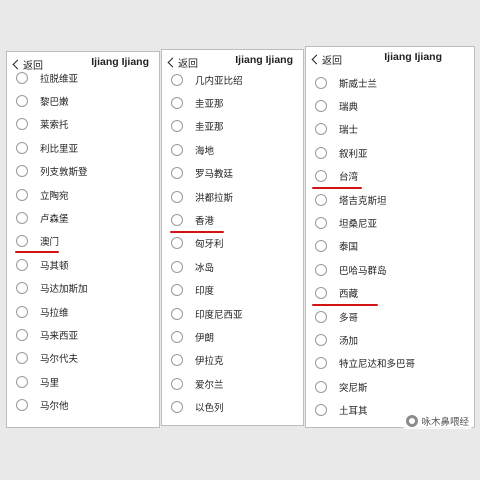 The height and width of the screenshot is (480, 480). What do you see at coordinates (232, 149) in the screenshot?
I see `list-item: 海地` at bounding box center [232, 149].